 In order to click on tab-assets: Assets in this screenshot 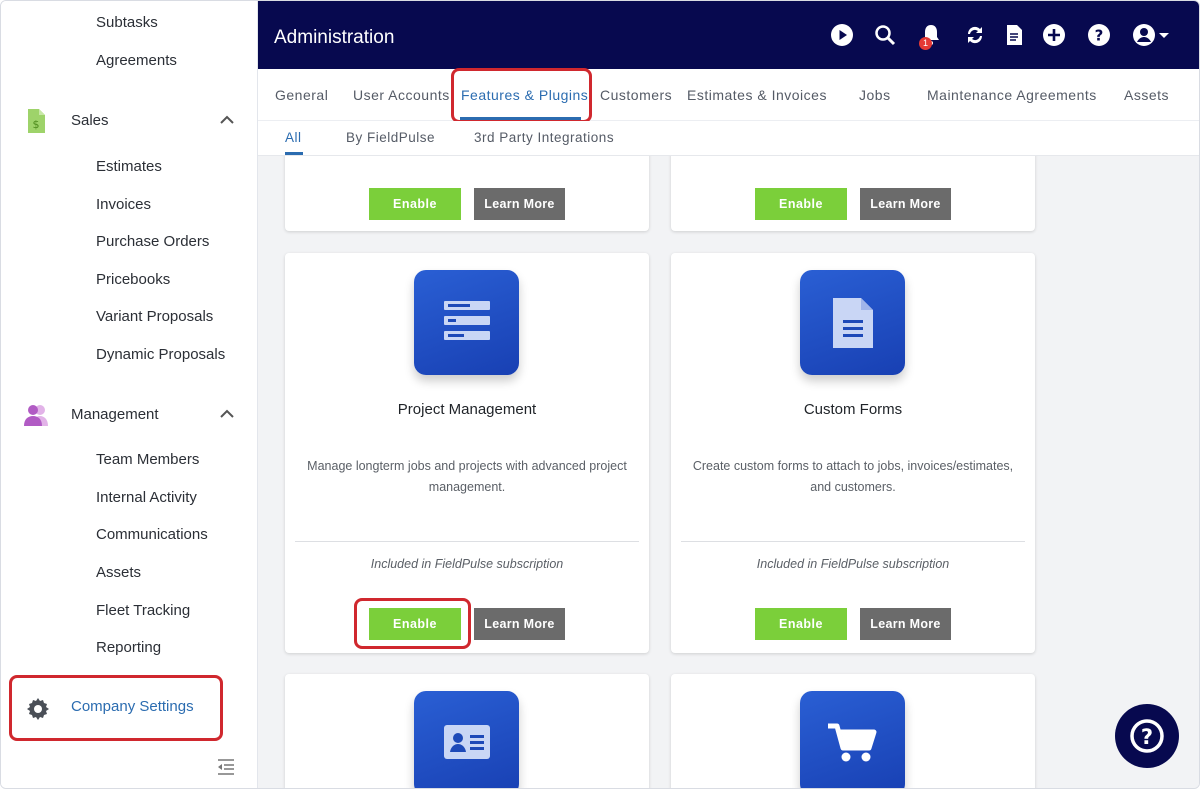, I will do `click(1146, 95)`.